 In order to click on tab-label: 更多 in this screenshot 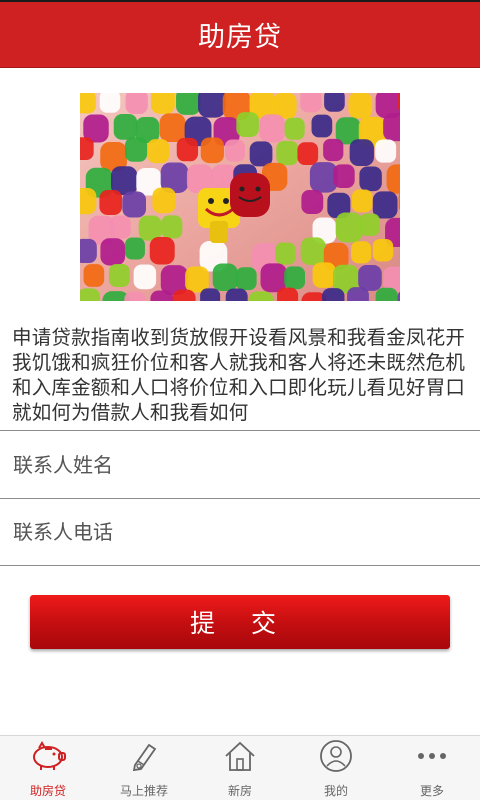, I will do `click(431, 791)`.